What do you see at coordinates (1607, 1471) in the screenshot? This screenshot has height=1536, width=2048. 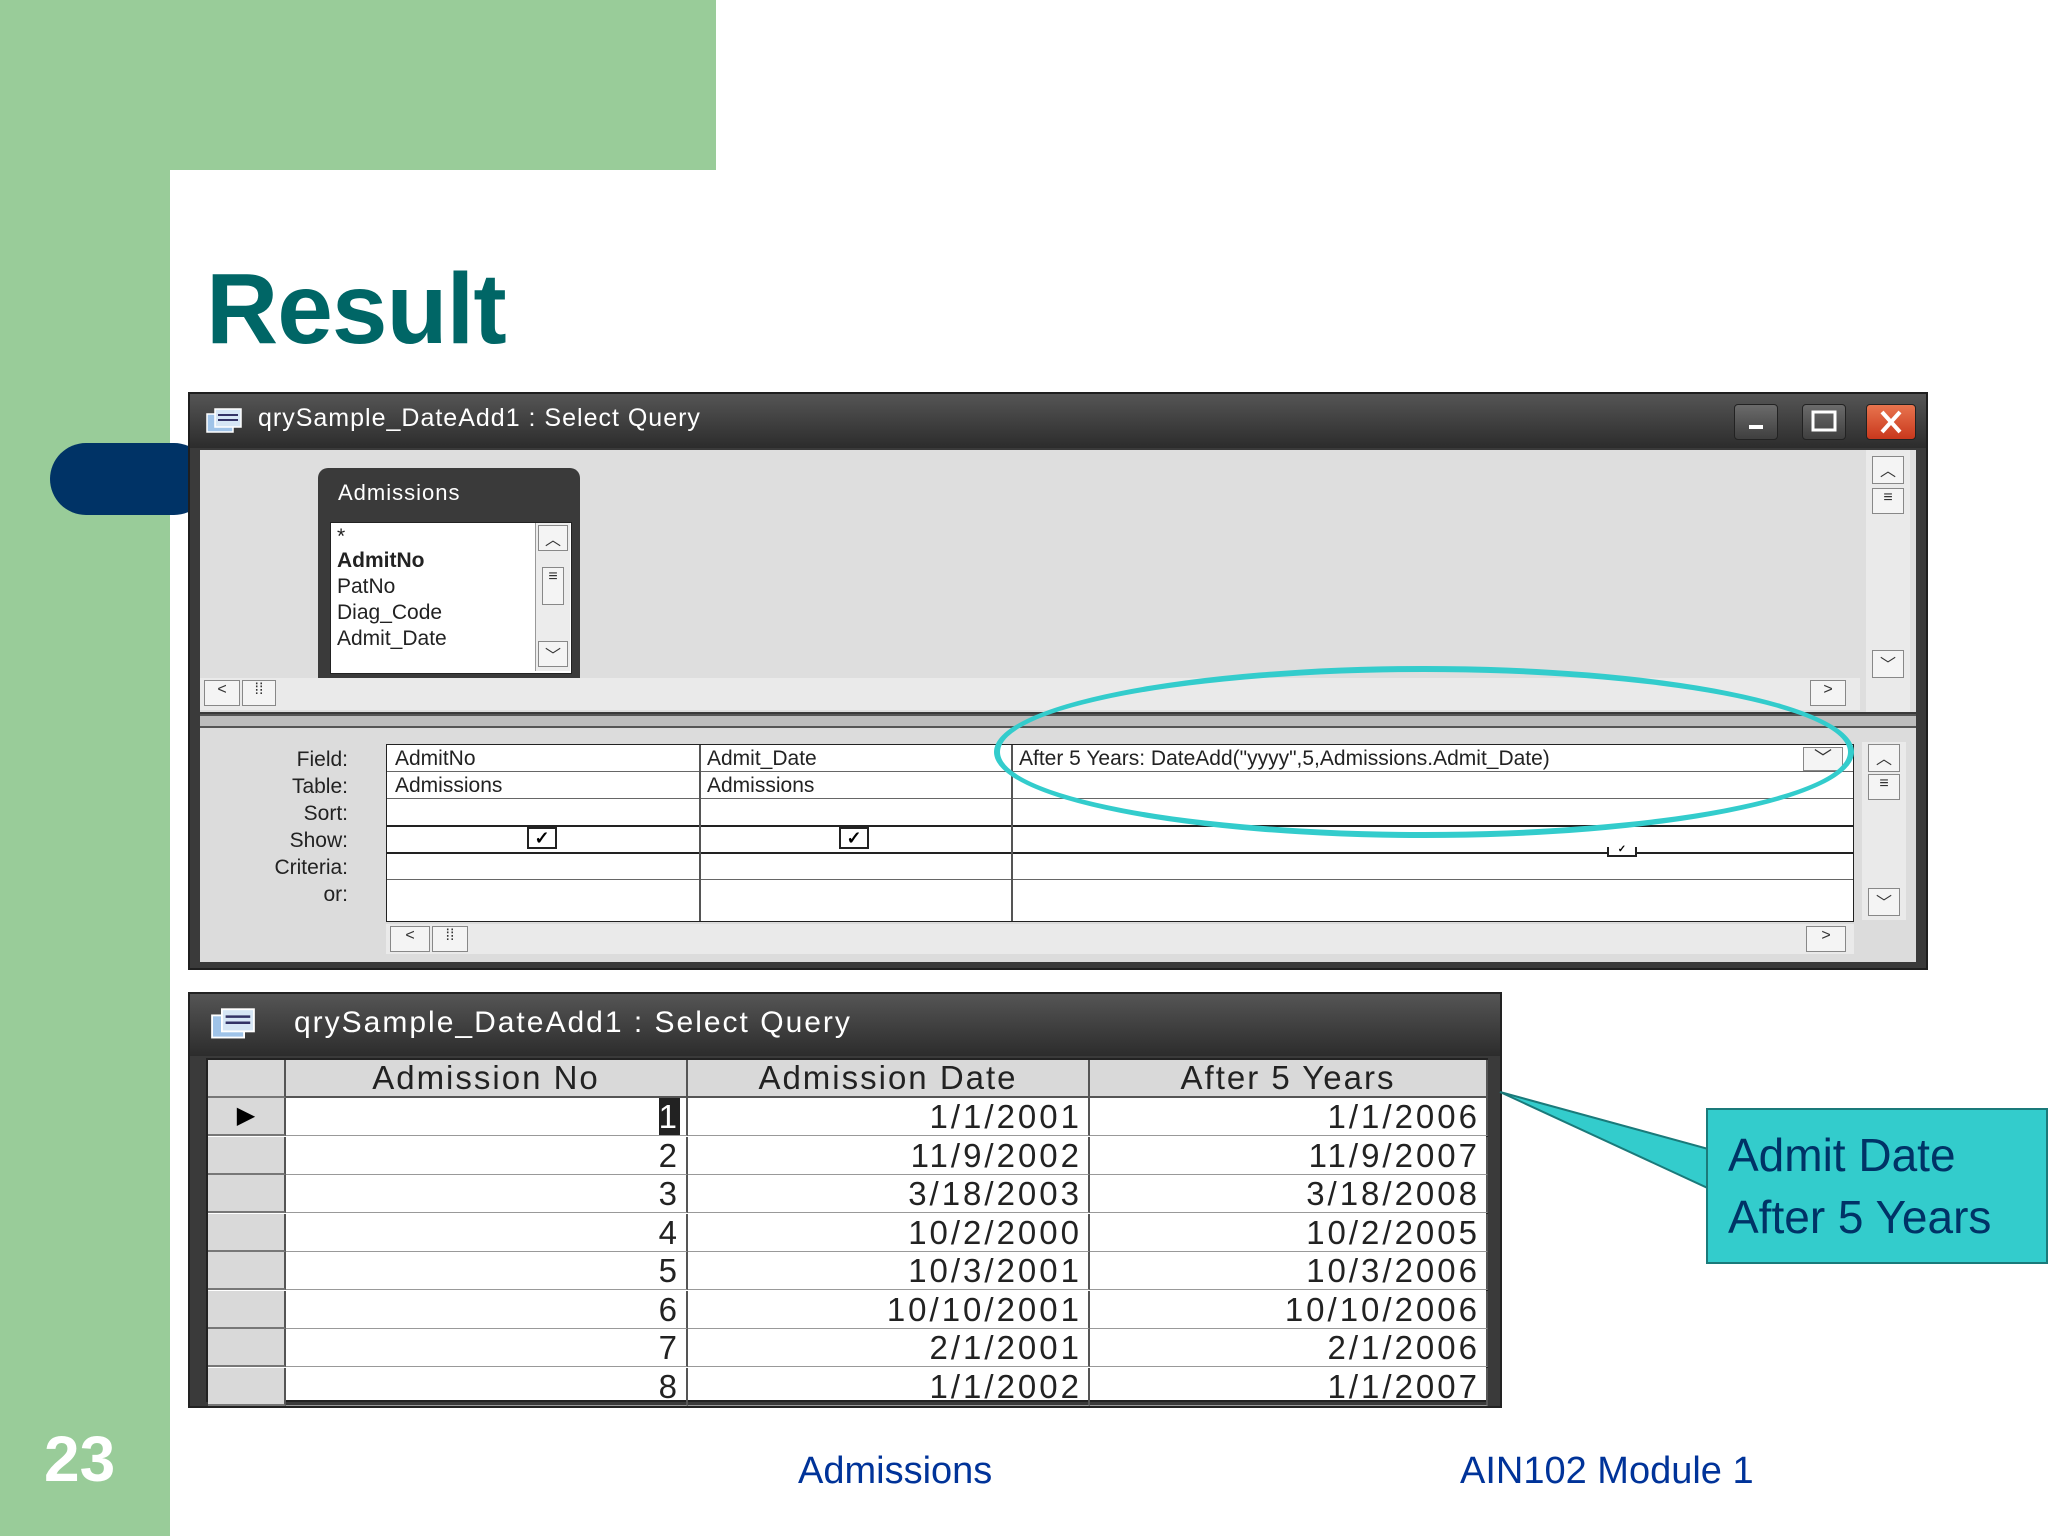 I see `footer-right-text: AIN102 Module 1` at bounding box center [1607, 1471].